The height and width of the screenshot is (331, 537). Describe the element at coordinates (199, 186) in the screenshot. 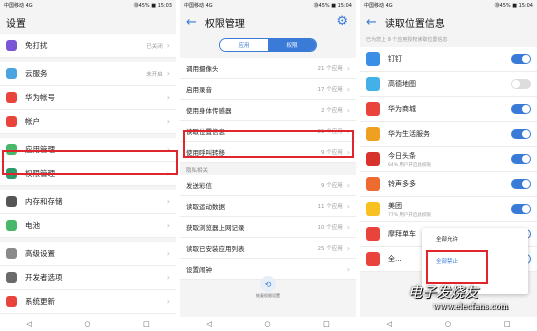

I see `permission-label: 发送彩信` at that location.